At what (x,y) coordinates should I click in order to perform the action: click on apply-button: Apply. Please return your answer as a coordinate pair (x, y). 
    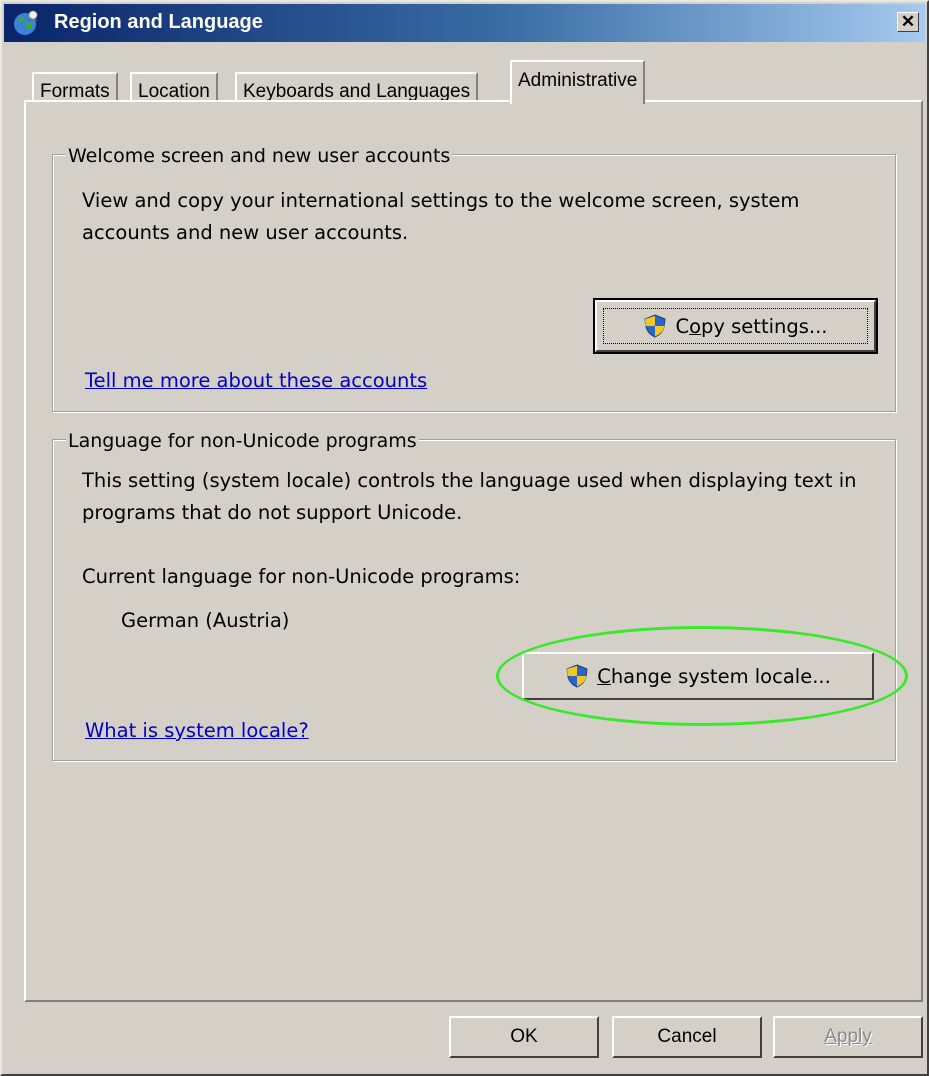
    Looking at the image, I should click on (848, 1037).